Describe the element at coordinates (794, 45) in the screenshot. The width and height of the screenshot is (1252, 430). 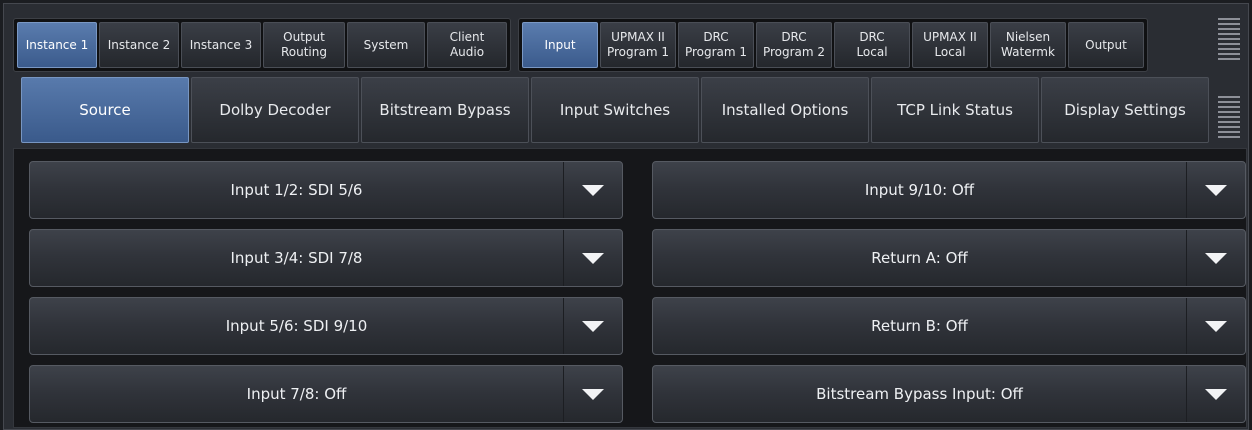
I see `tab-drc-program-2: DRC Program 2` at that location.